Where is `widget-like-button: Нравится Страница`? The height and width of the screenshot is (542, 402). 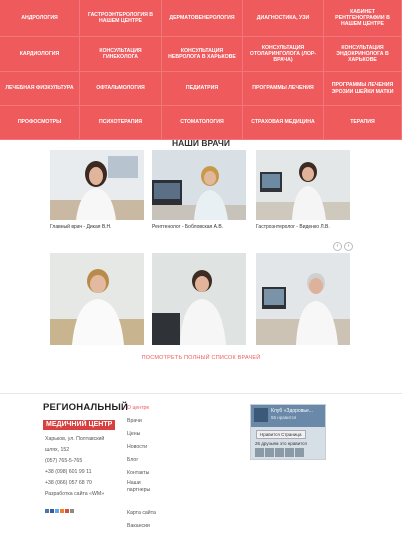 widget-like-button: Нравится Страница is located at coordinates (281, 434).